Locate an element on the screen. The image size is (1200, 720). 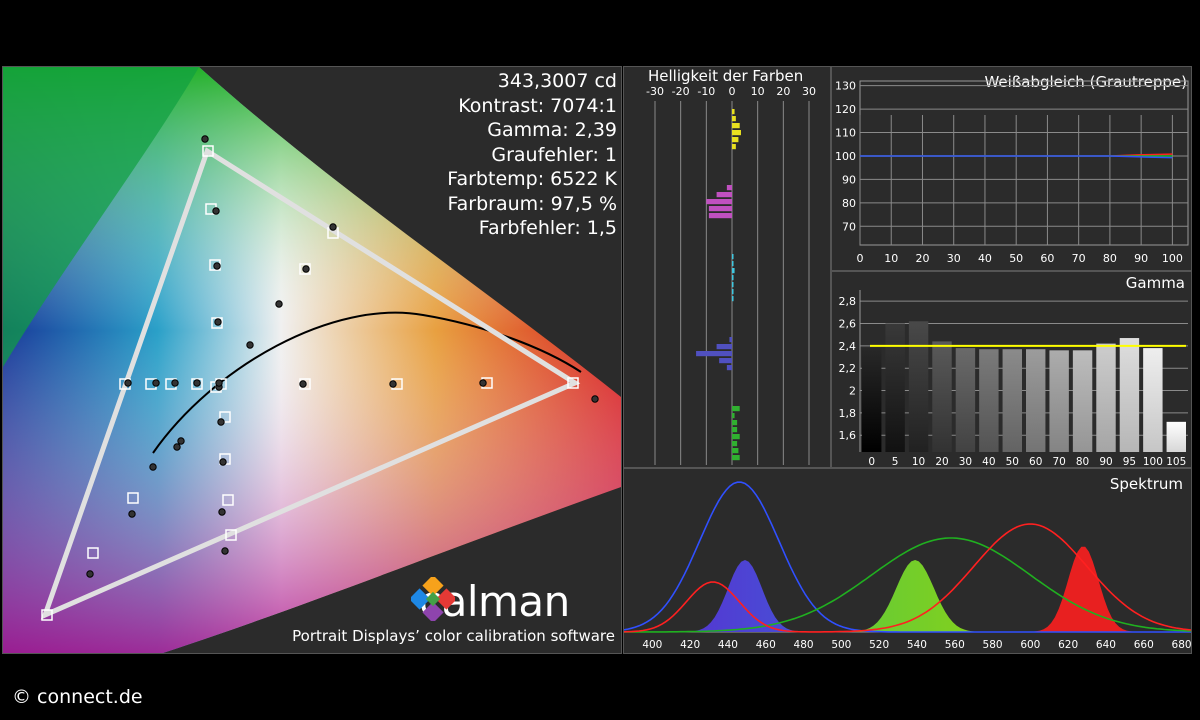
gamma-xtick-12: 100 is located at coordinates (1153, 461).